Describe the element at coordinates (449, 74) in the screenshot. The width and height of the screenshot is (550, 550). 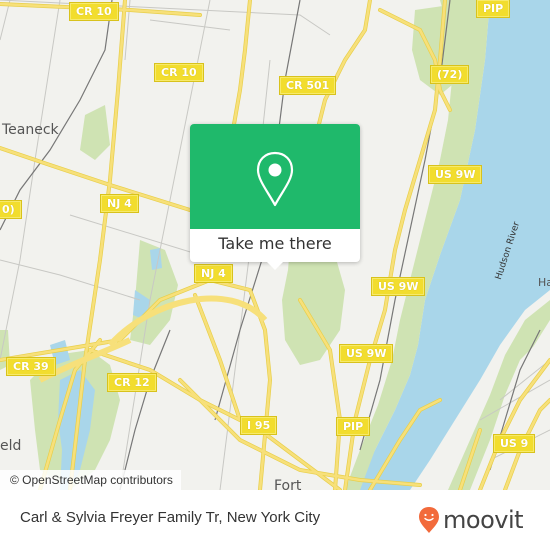
I see `road-shield-route72: (72)` at that location.